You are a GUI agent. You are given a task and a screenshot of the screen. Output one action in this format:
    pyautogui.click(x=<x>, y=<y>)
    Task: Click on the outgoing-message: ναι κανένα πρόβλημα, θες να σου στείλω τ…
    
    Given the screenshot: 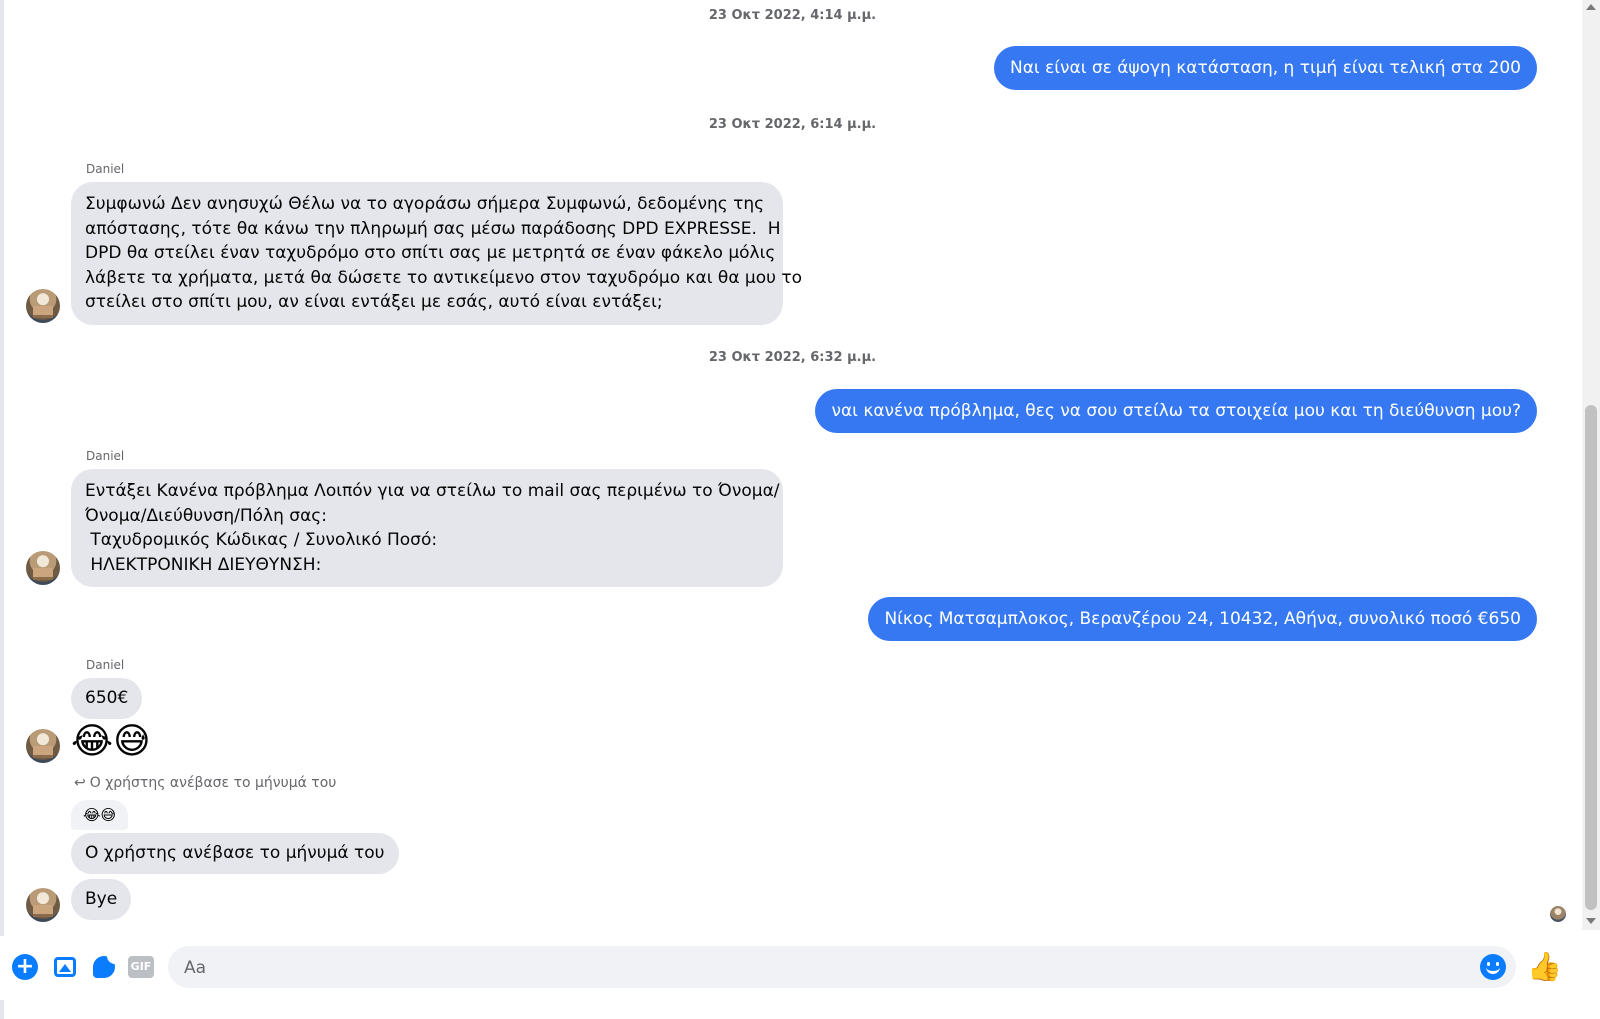 What is the action you would take?
    pyautogui.click(x=1176, y=411)
    